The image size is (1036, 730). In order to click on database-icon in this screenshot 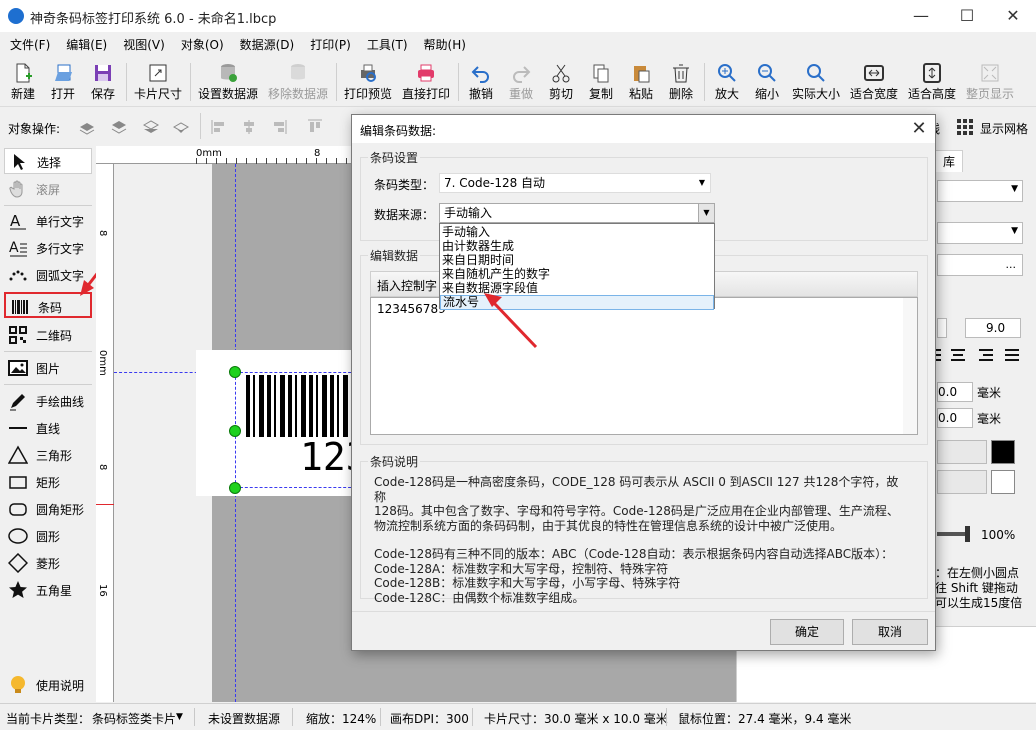, I will do `click(229, 73)`.